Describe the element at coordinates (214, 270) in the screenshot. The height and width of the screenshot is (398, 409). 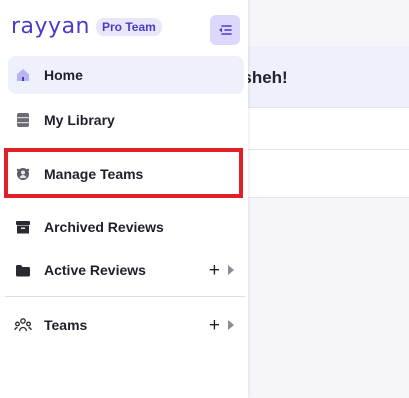
I see `add-active-review-button: +` at that location.